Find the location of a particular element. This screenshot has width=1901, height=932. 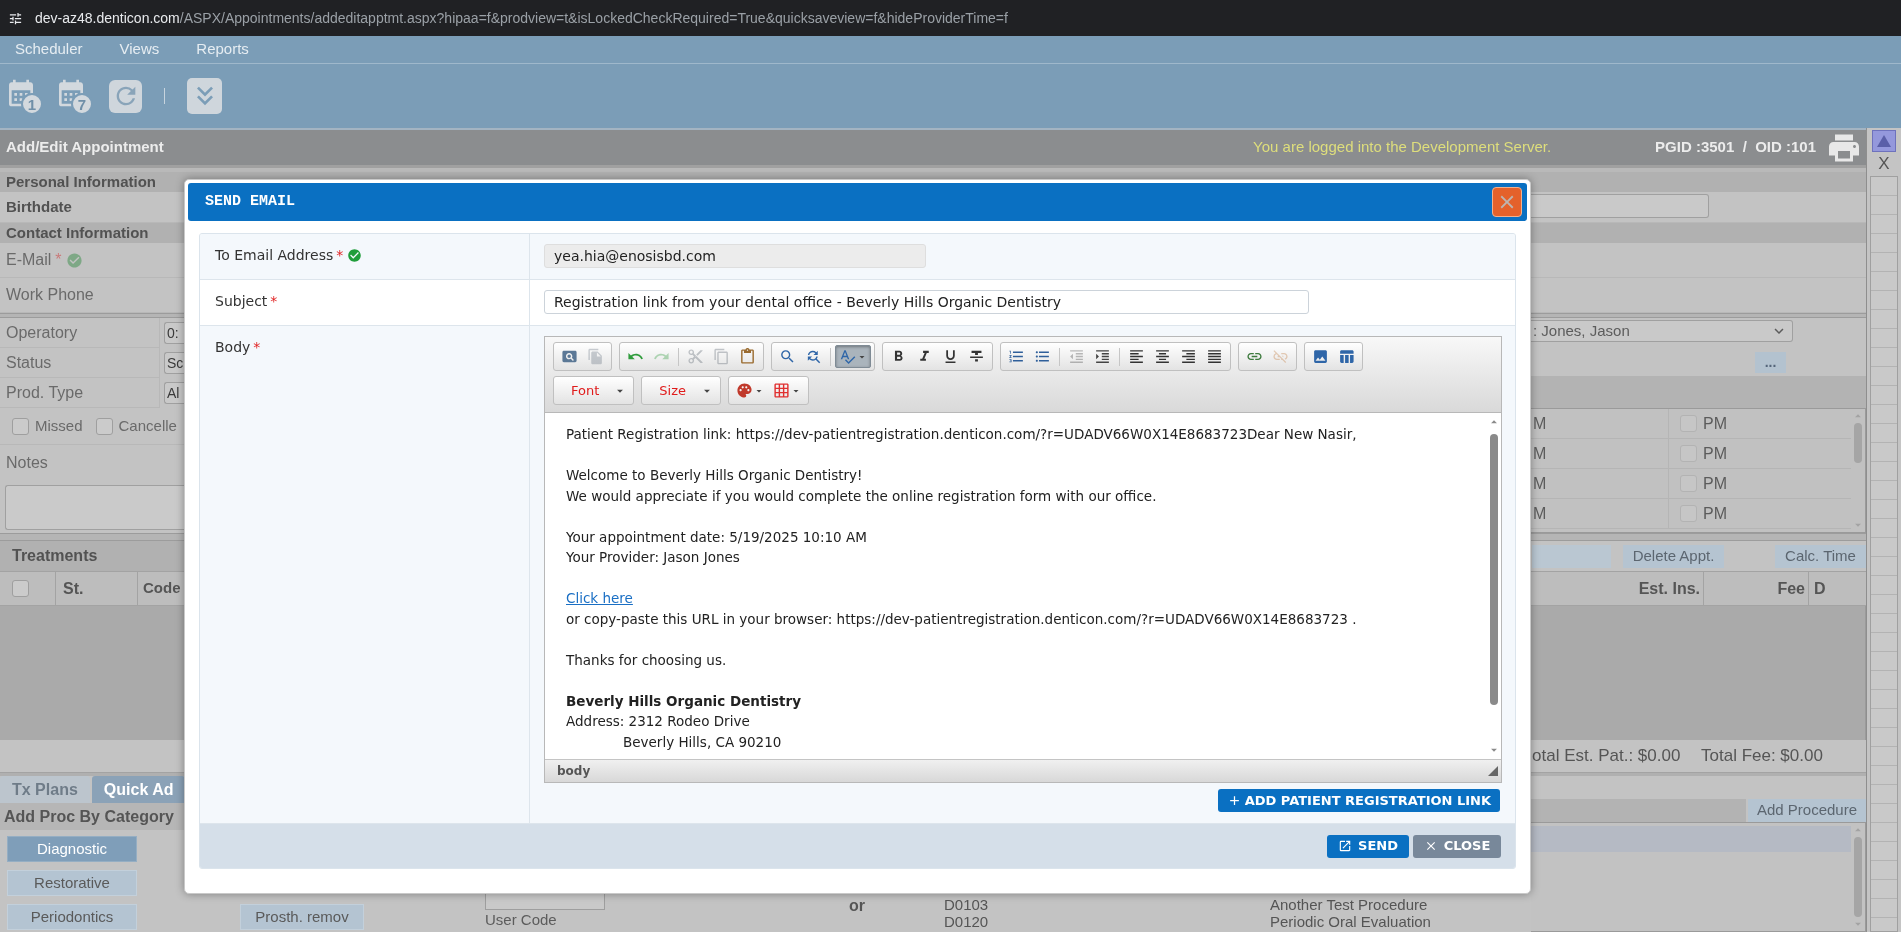

action-button: Calc. Time is located at coordinates (1820, 556).